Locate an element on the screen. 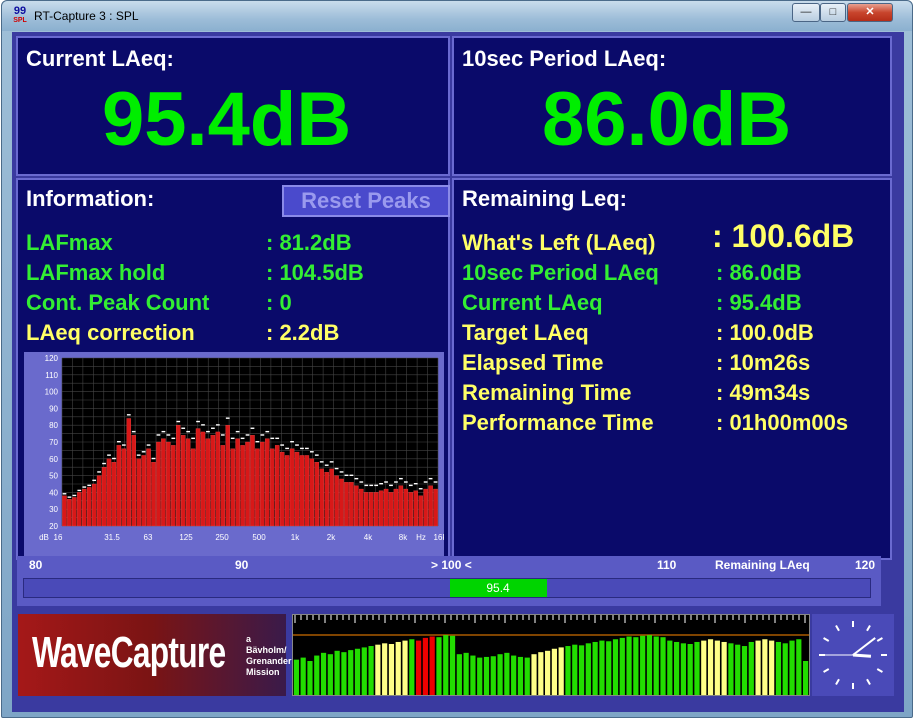  rem-value-target: : 100.0dB is located at coordinates (765, 332).